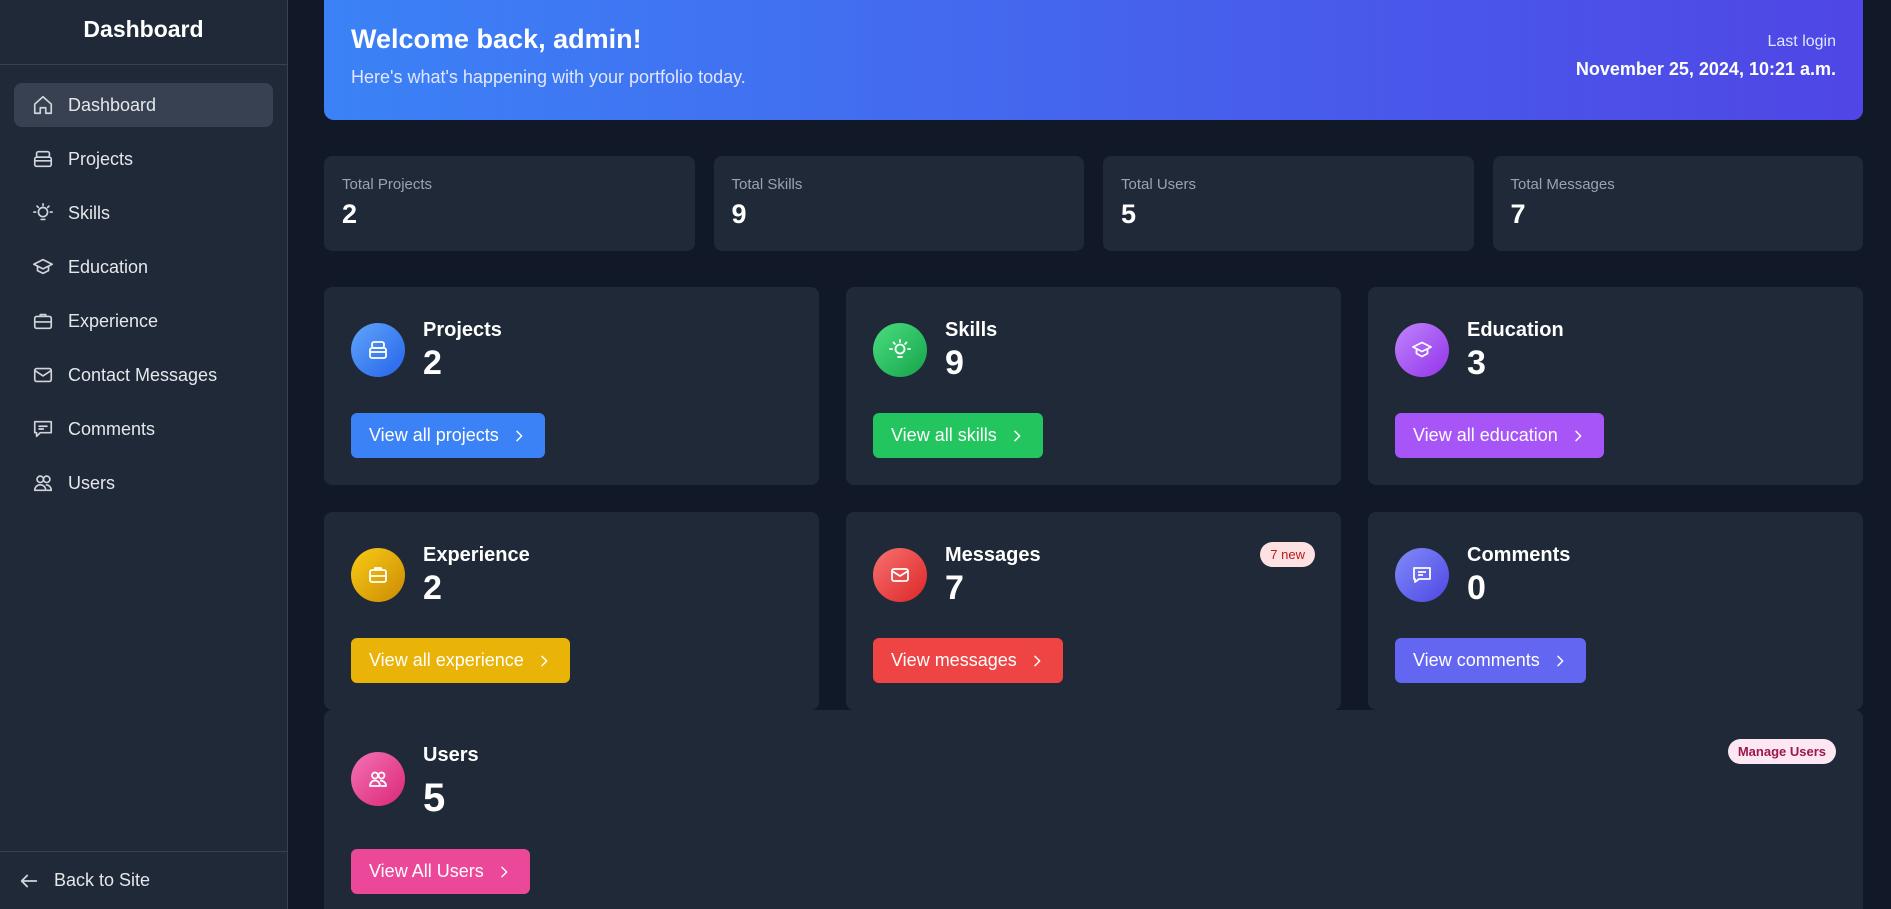  What do you see at coordinates (1476, 660) in the screenshot?
I see `button-label: View comments` at bounding box center [1476, 660].